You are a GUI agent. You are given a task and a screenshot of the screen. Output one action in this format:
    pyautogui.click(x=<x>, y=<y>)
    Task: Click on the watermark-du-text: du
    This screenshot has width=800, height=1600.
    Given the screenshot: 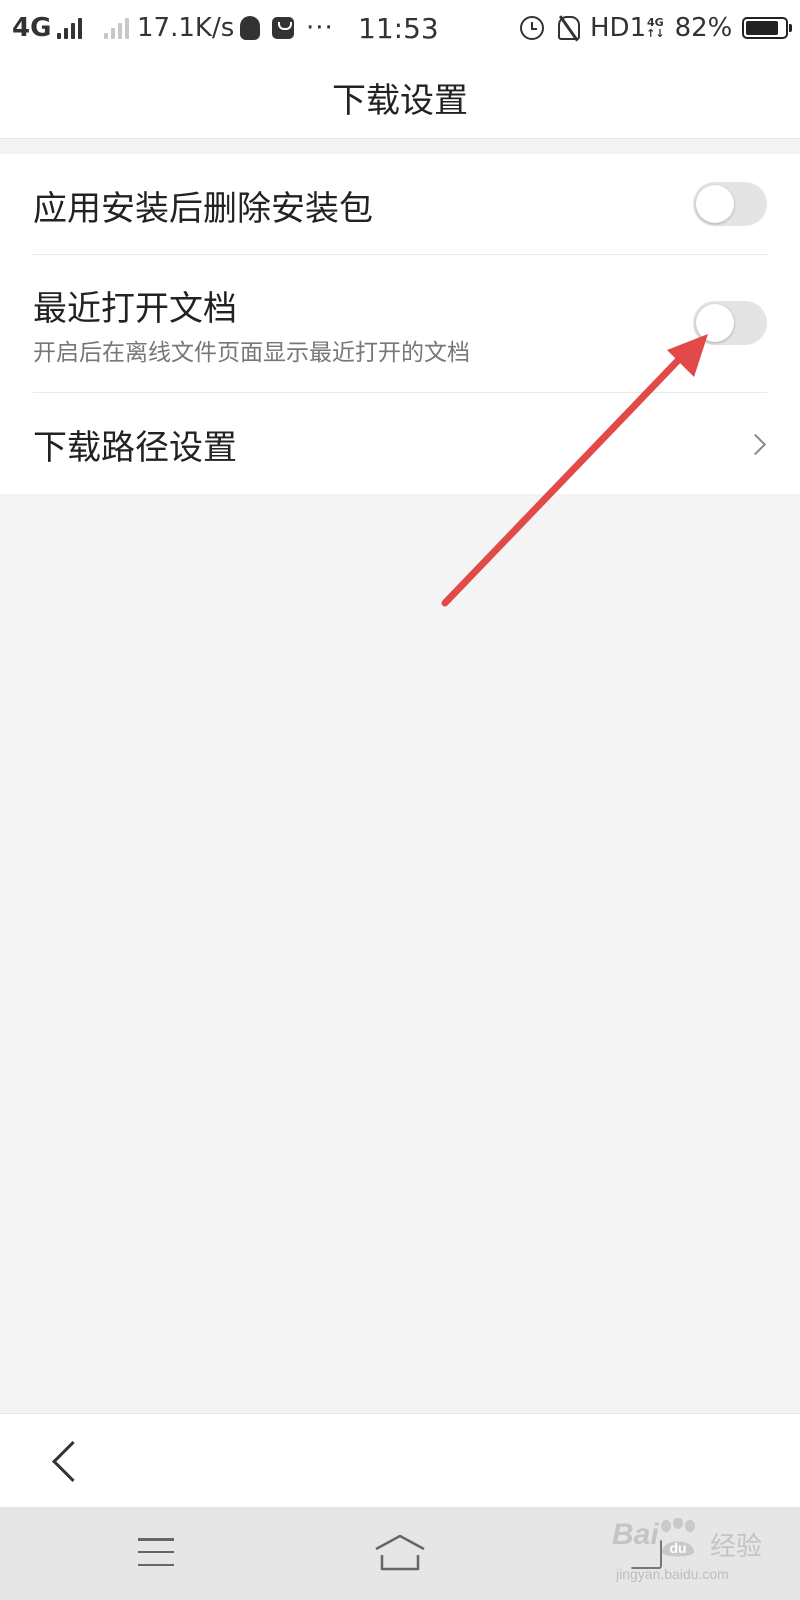 What is the action you would take?
    pyautogui.click(x=677, y=1548)
    